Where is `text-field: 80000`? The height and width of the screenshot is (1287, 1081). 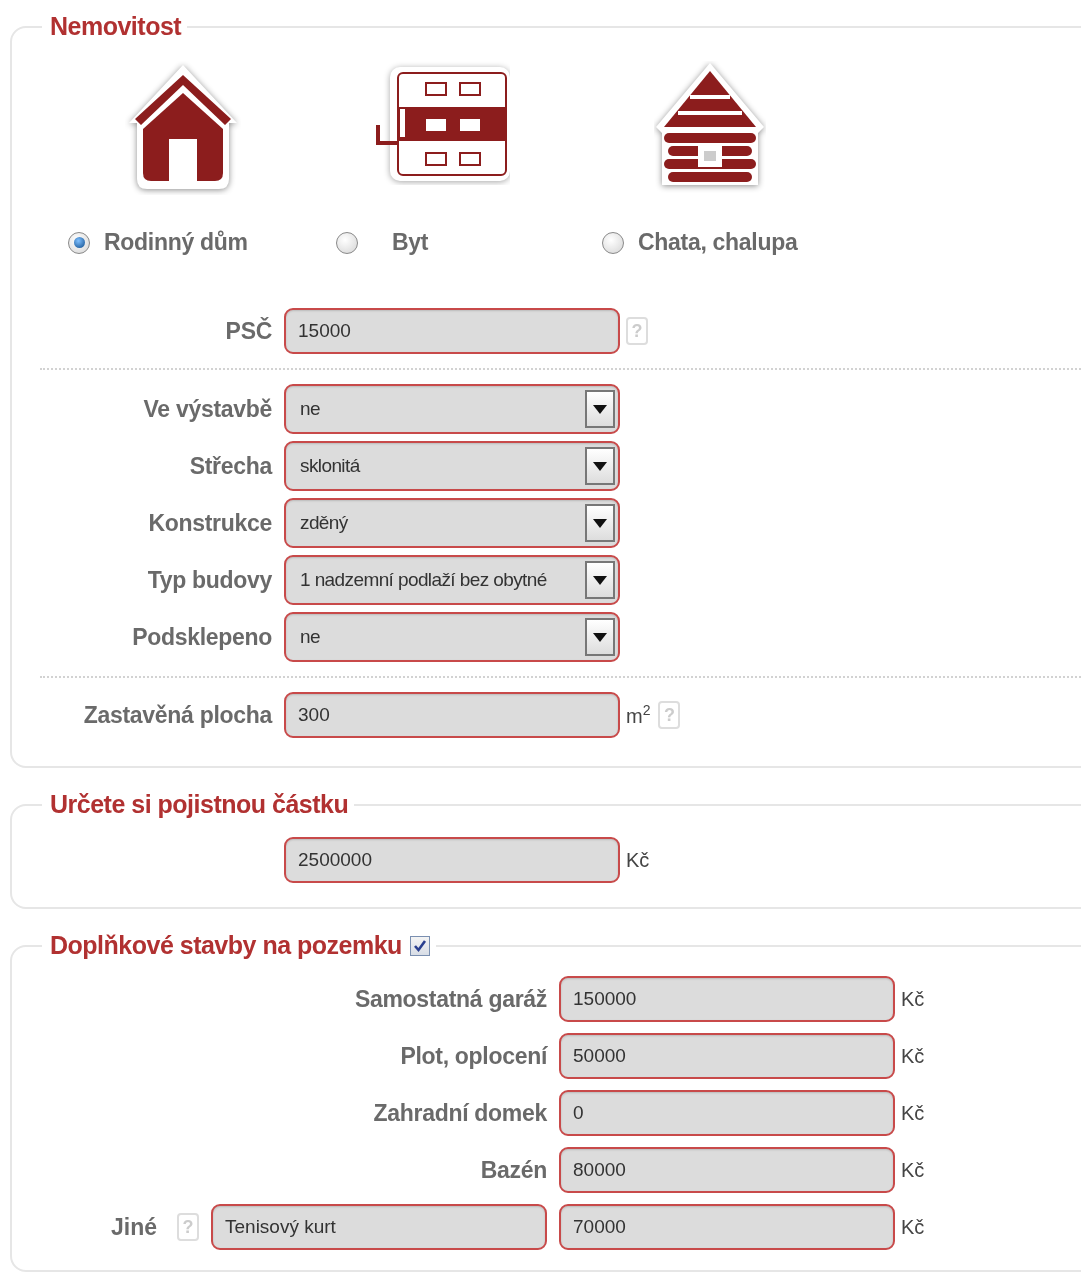
text-field: 80000 is located at coordinates (727, 1170).